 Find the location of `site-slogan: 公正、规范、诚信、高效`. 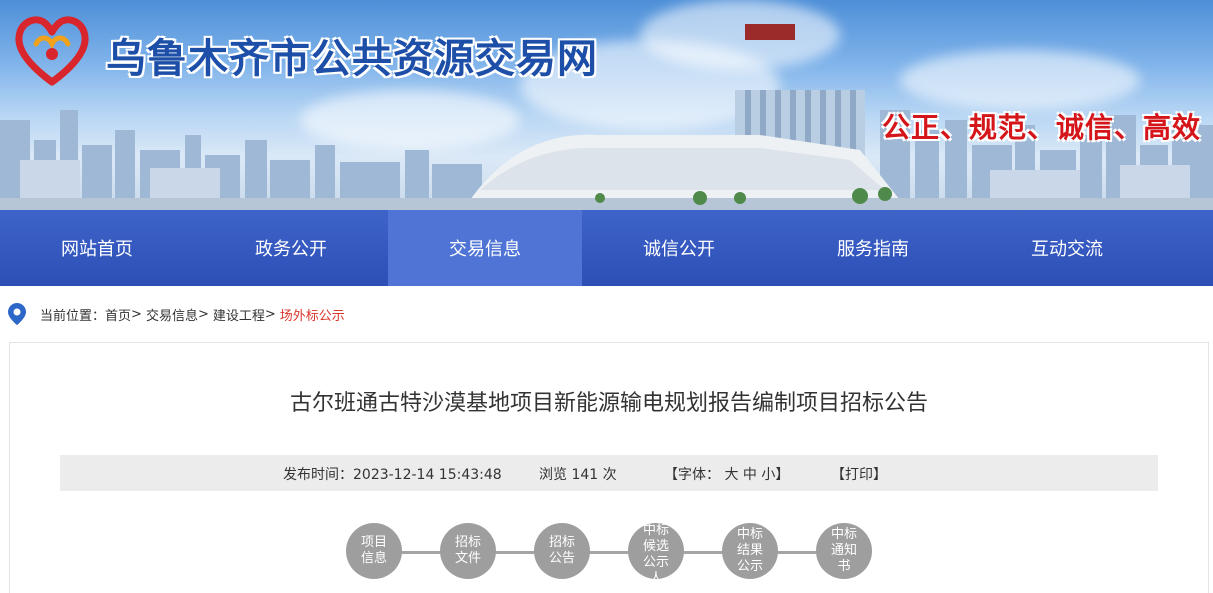

site-slogan: 公正、规范、诚信、高效 is located at coordinates (1041, 127).